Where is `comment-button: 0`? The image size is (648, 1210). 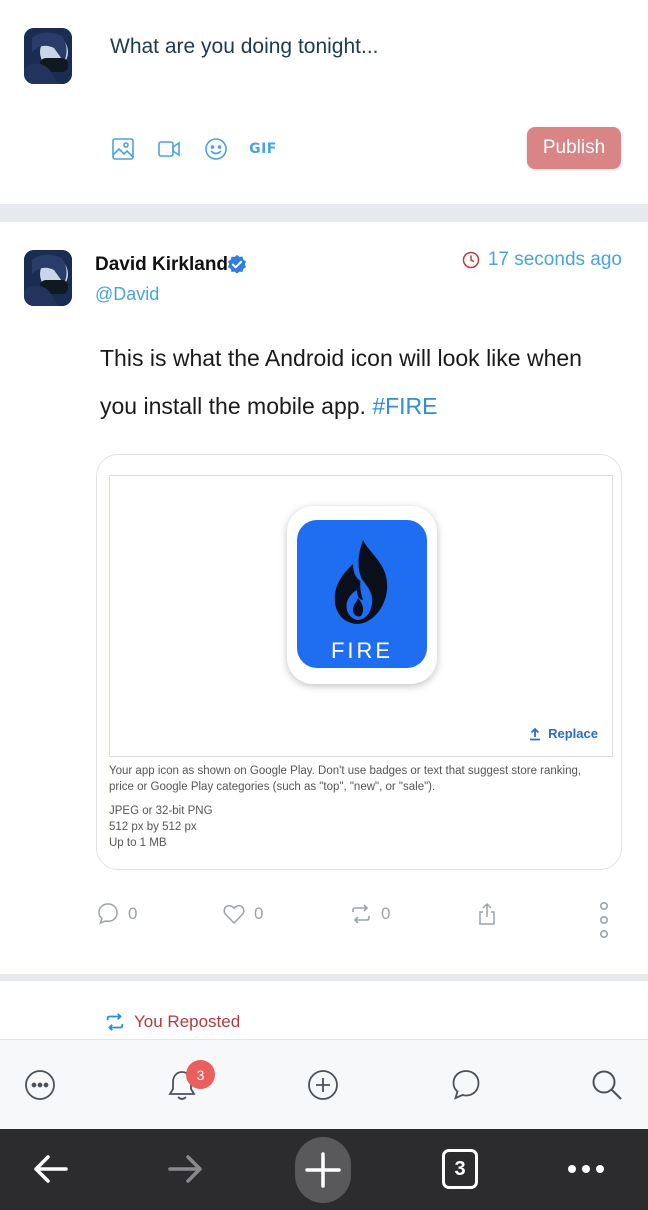
comment-button: 0 is located at coordinates (116, 914).